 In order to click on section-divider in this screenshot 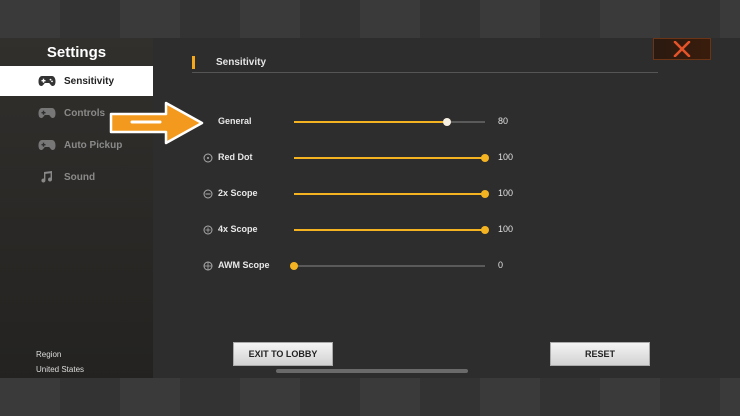, I will do `click(425, 72)`.